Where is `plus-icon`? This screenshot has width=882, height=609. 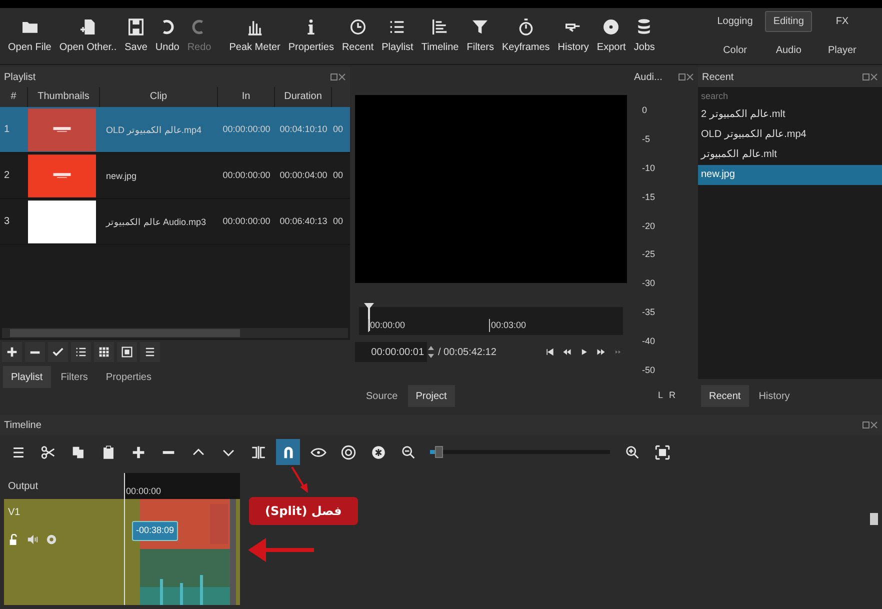
plus-icon is located at coordinates (12, 352).